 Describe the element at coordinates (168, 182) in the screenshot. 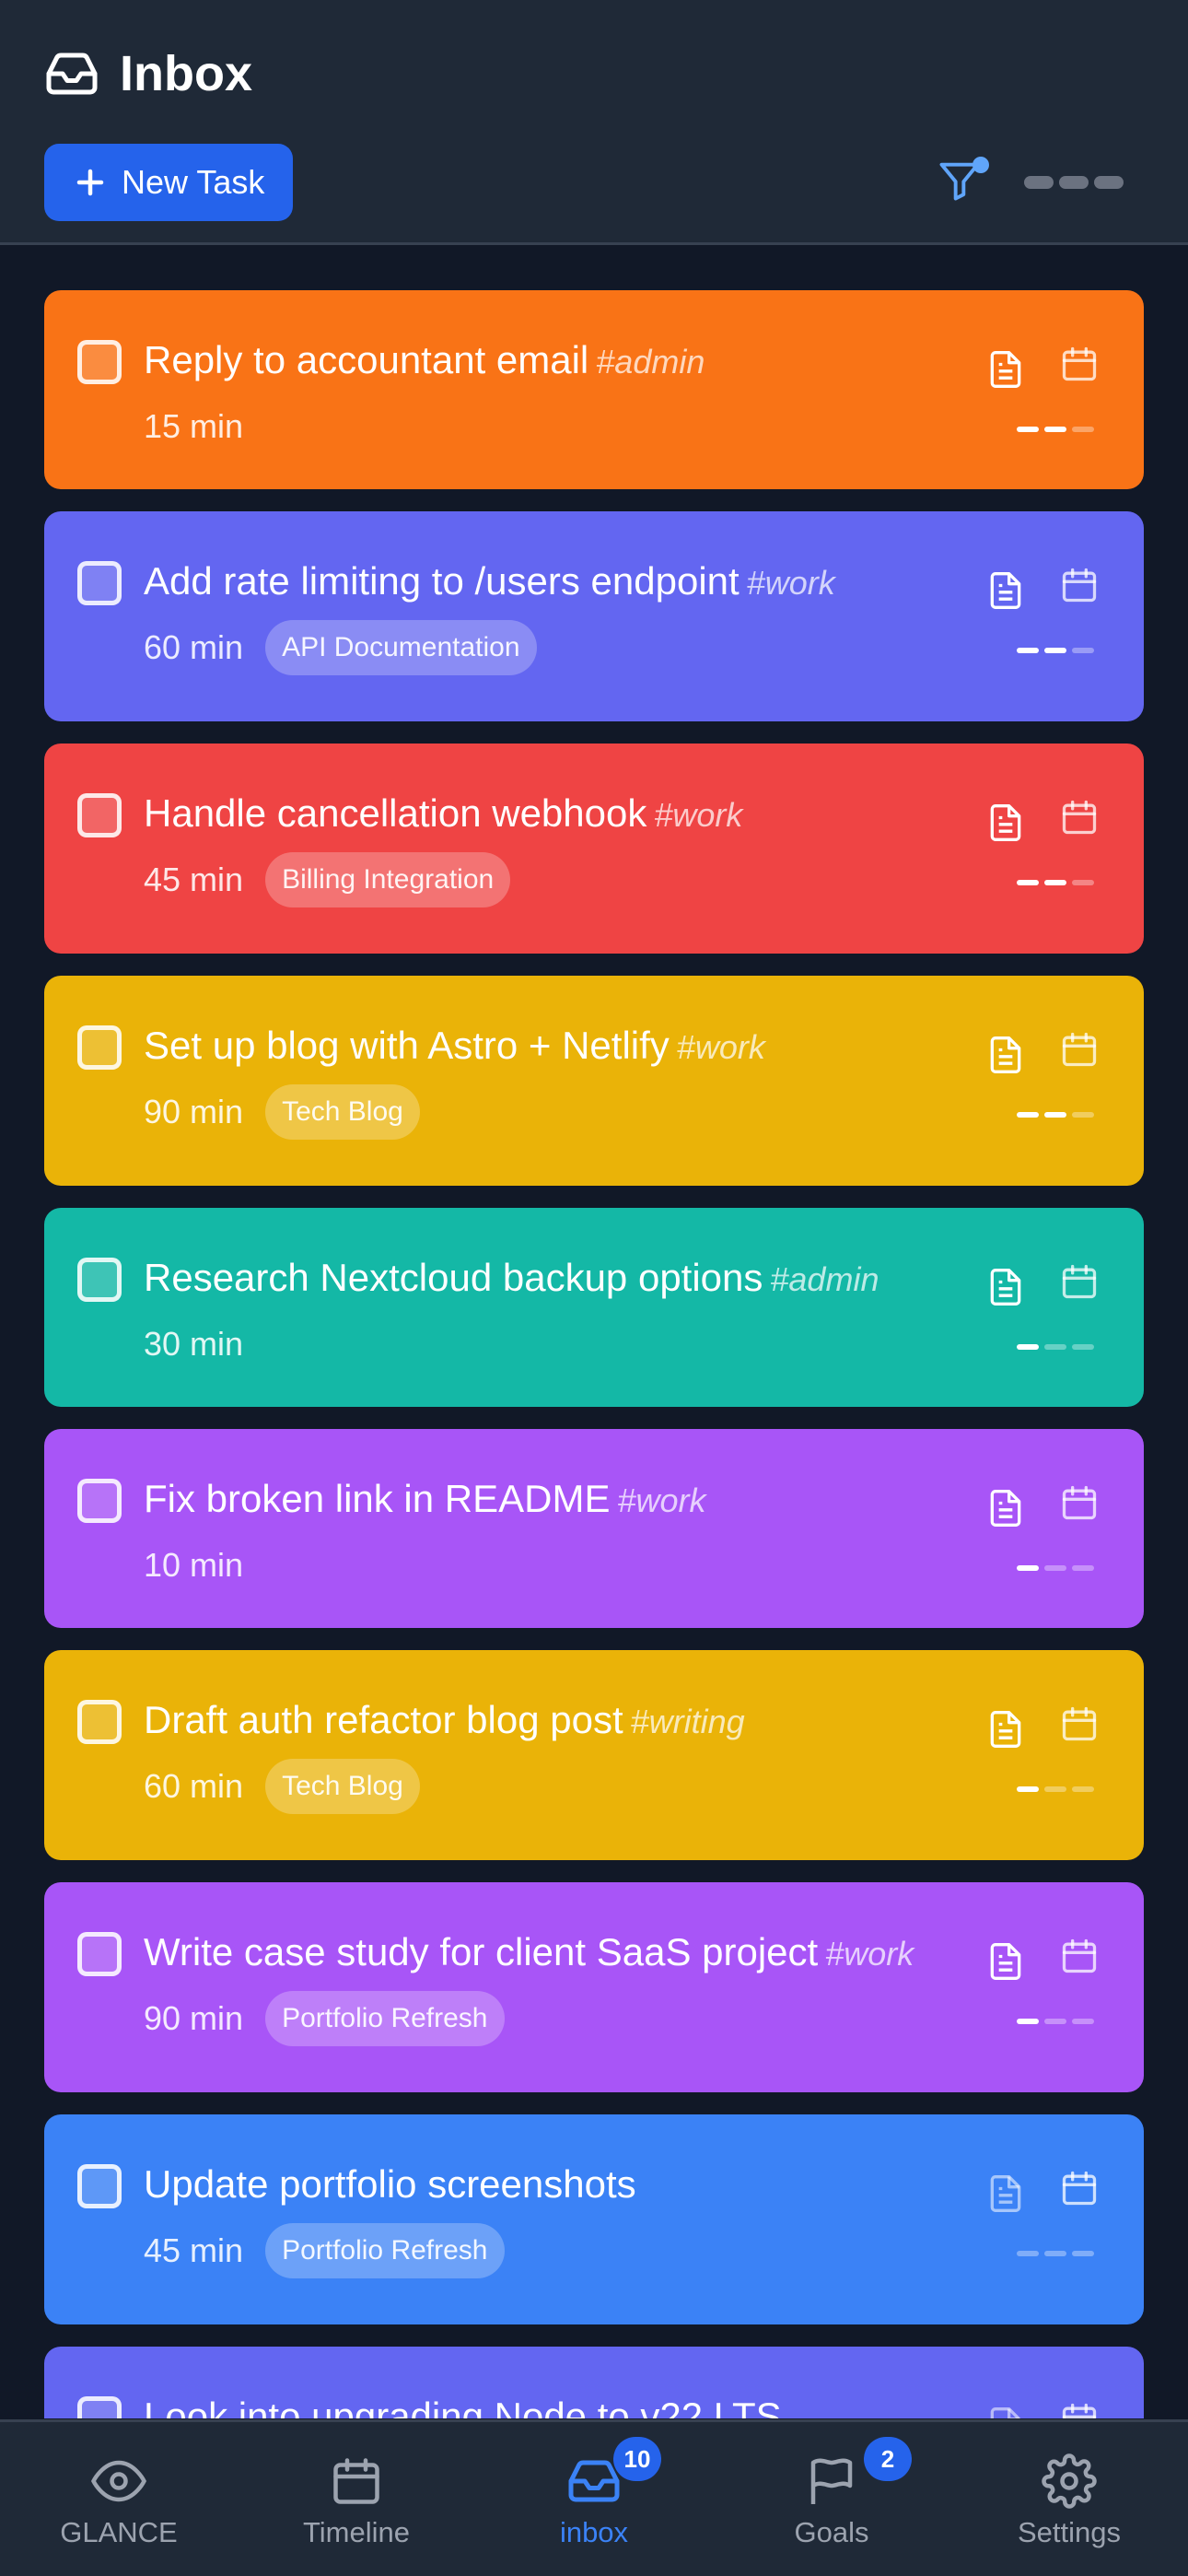

I see `new-task-button: New Task` at that location.